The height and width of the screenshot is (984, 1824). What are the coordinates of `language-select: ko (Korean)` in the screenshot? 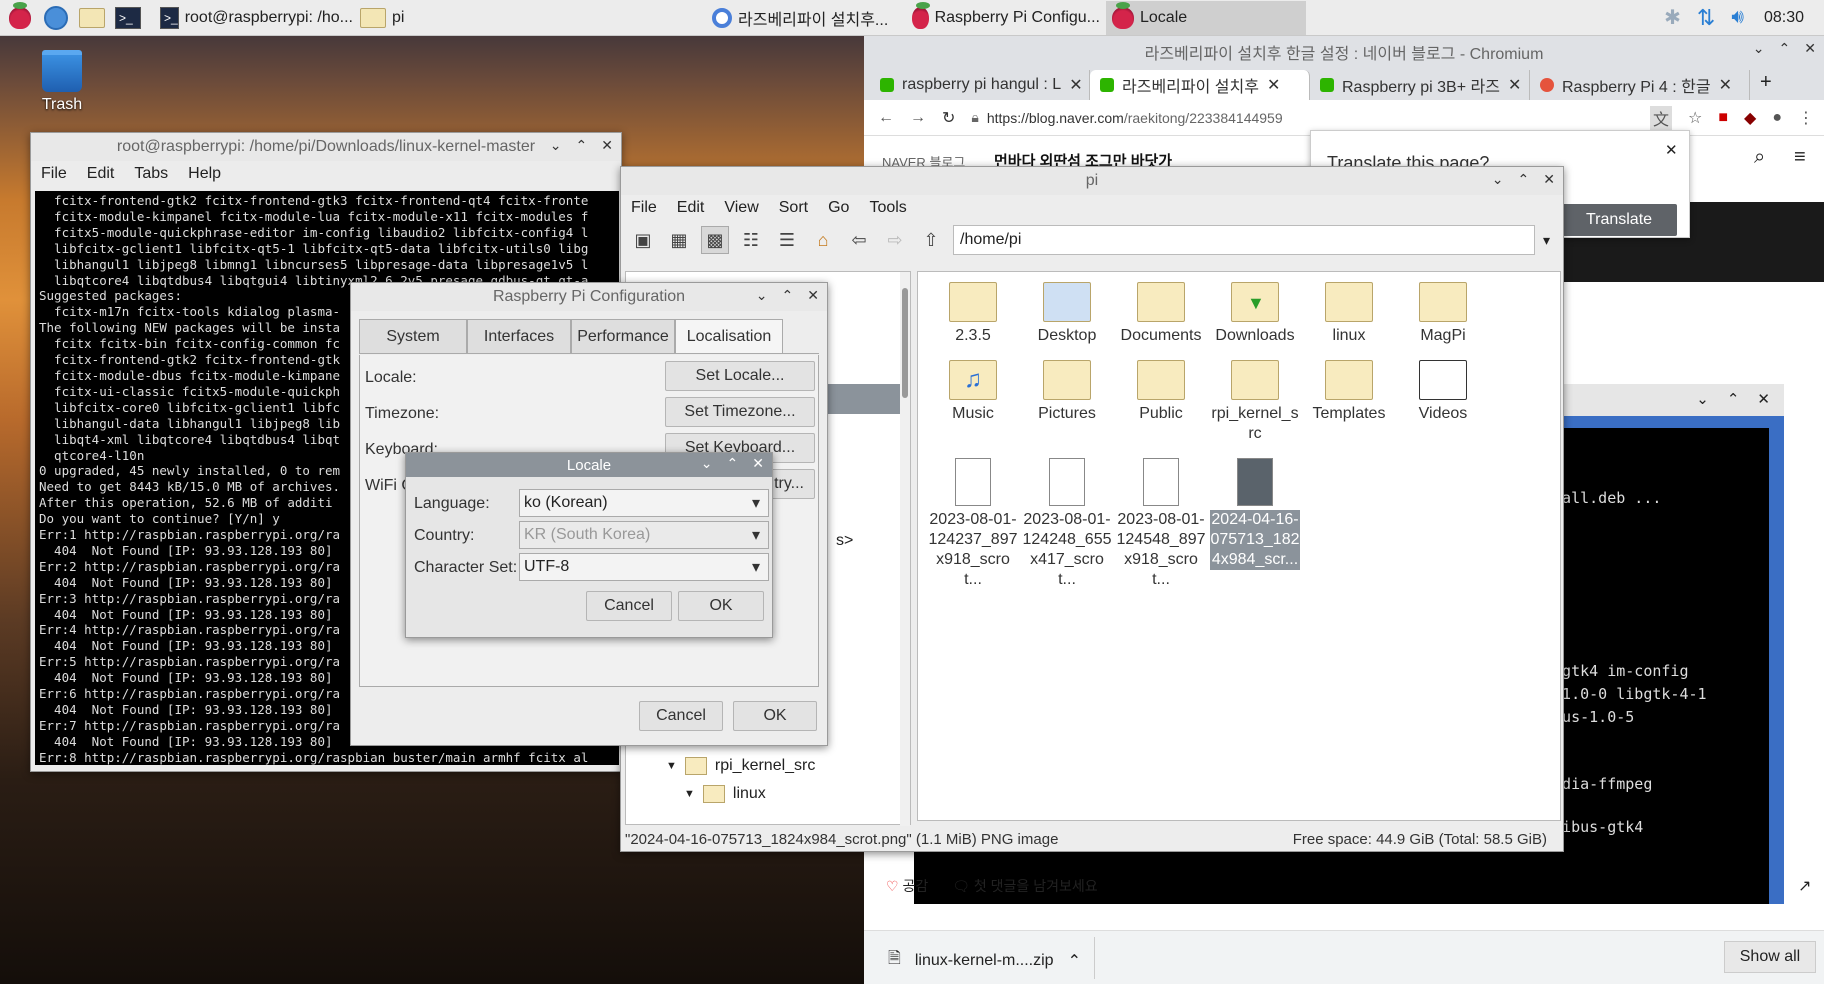 It's located at (644, 503).